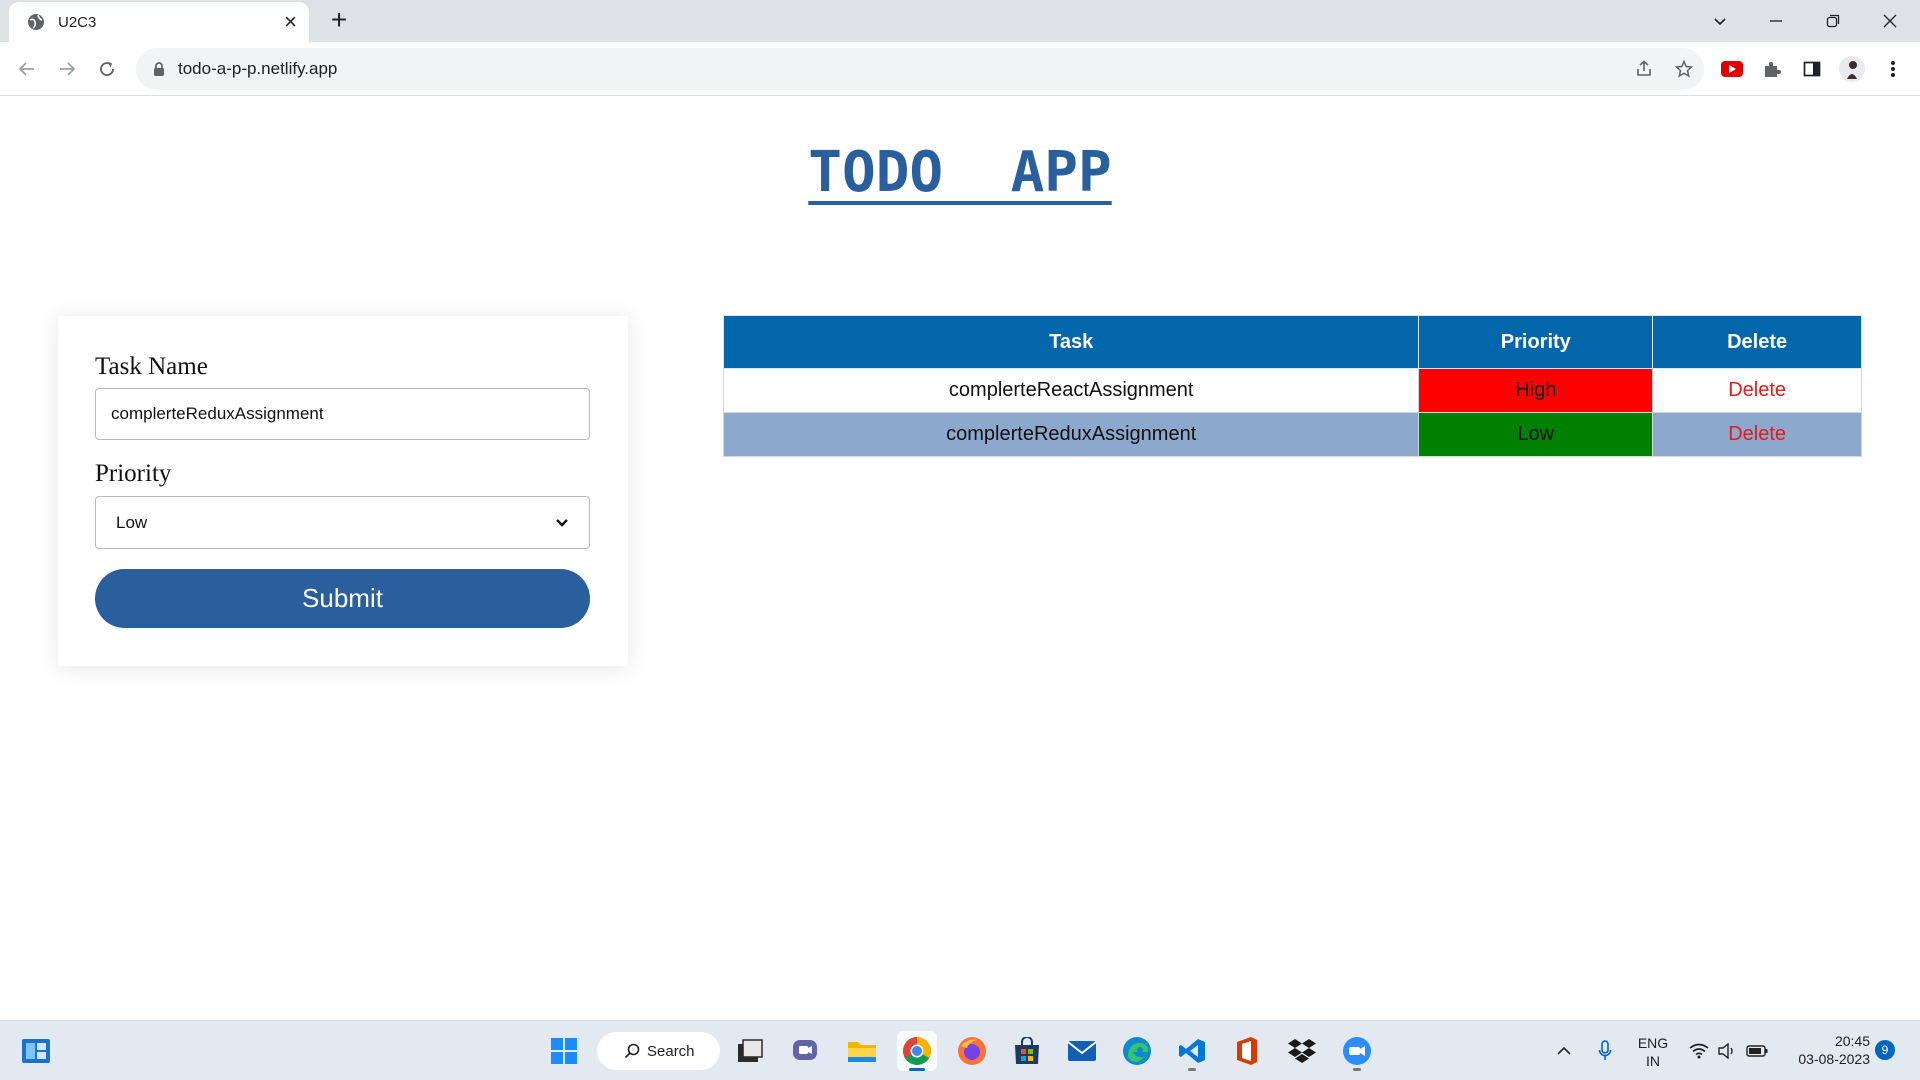 The height and width of the screenshot is (1080, 1920). I want to click on close-icon, so click(1890, 21).